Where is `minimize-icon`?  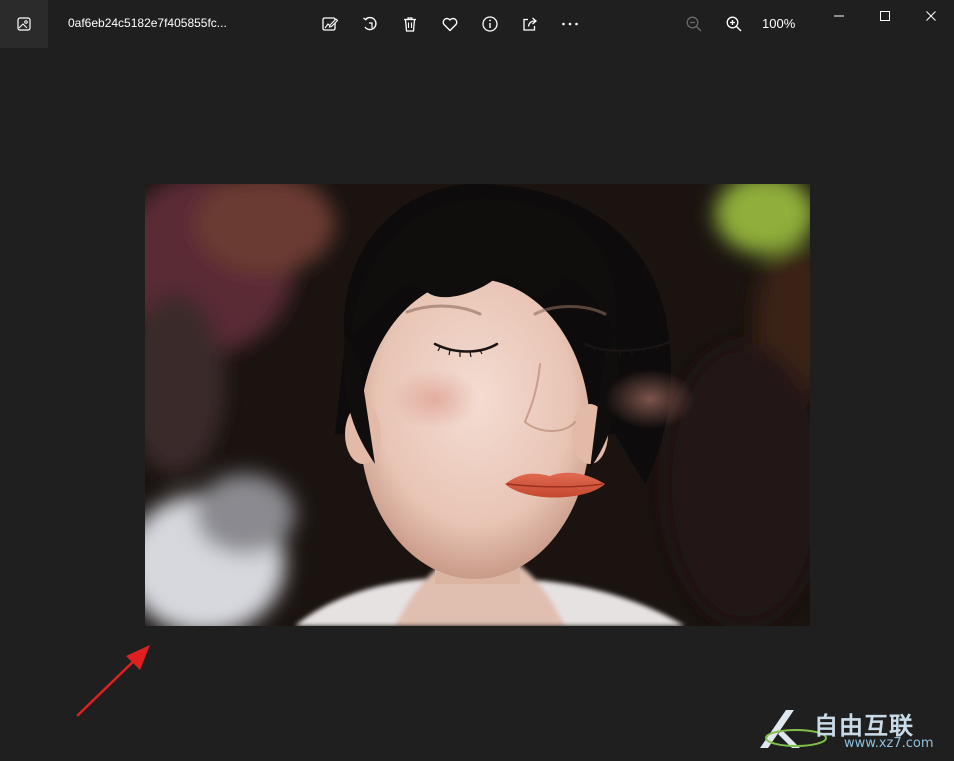
minimize-icon is located at coordinates (839, 16).